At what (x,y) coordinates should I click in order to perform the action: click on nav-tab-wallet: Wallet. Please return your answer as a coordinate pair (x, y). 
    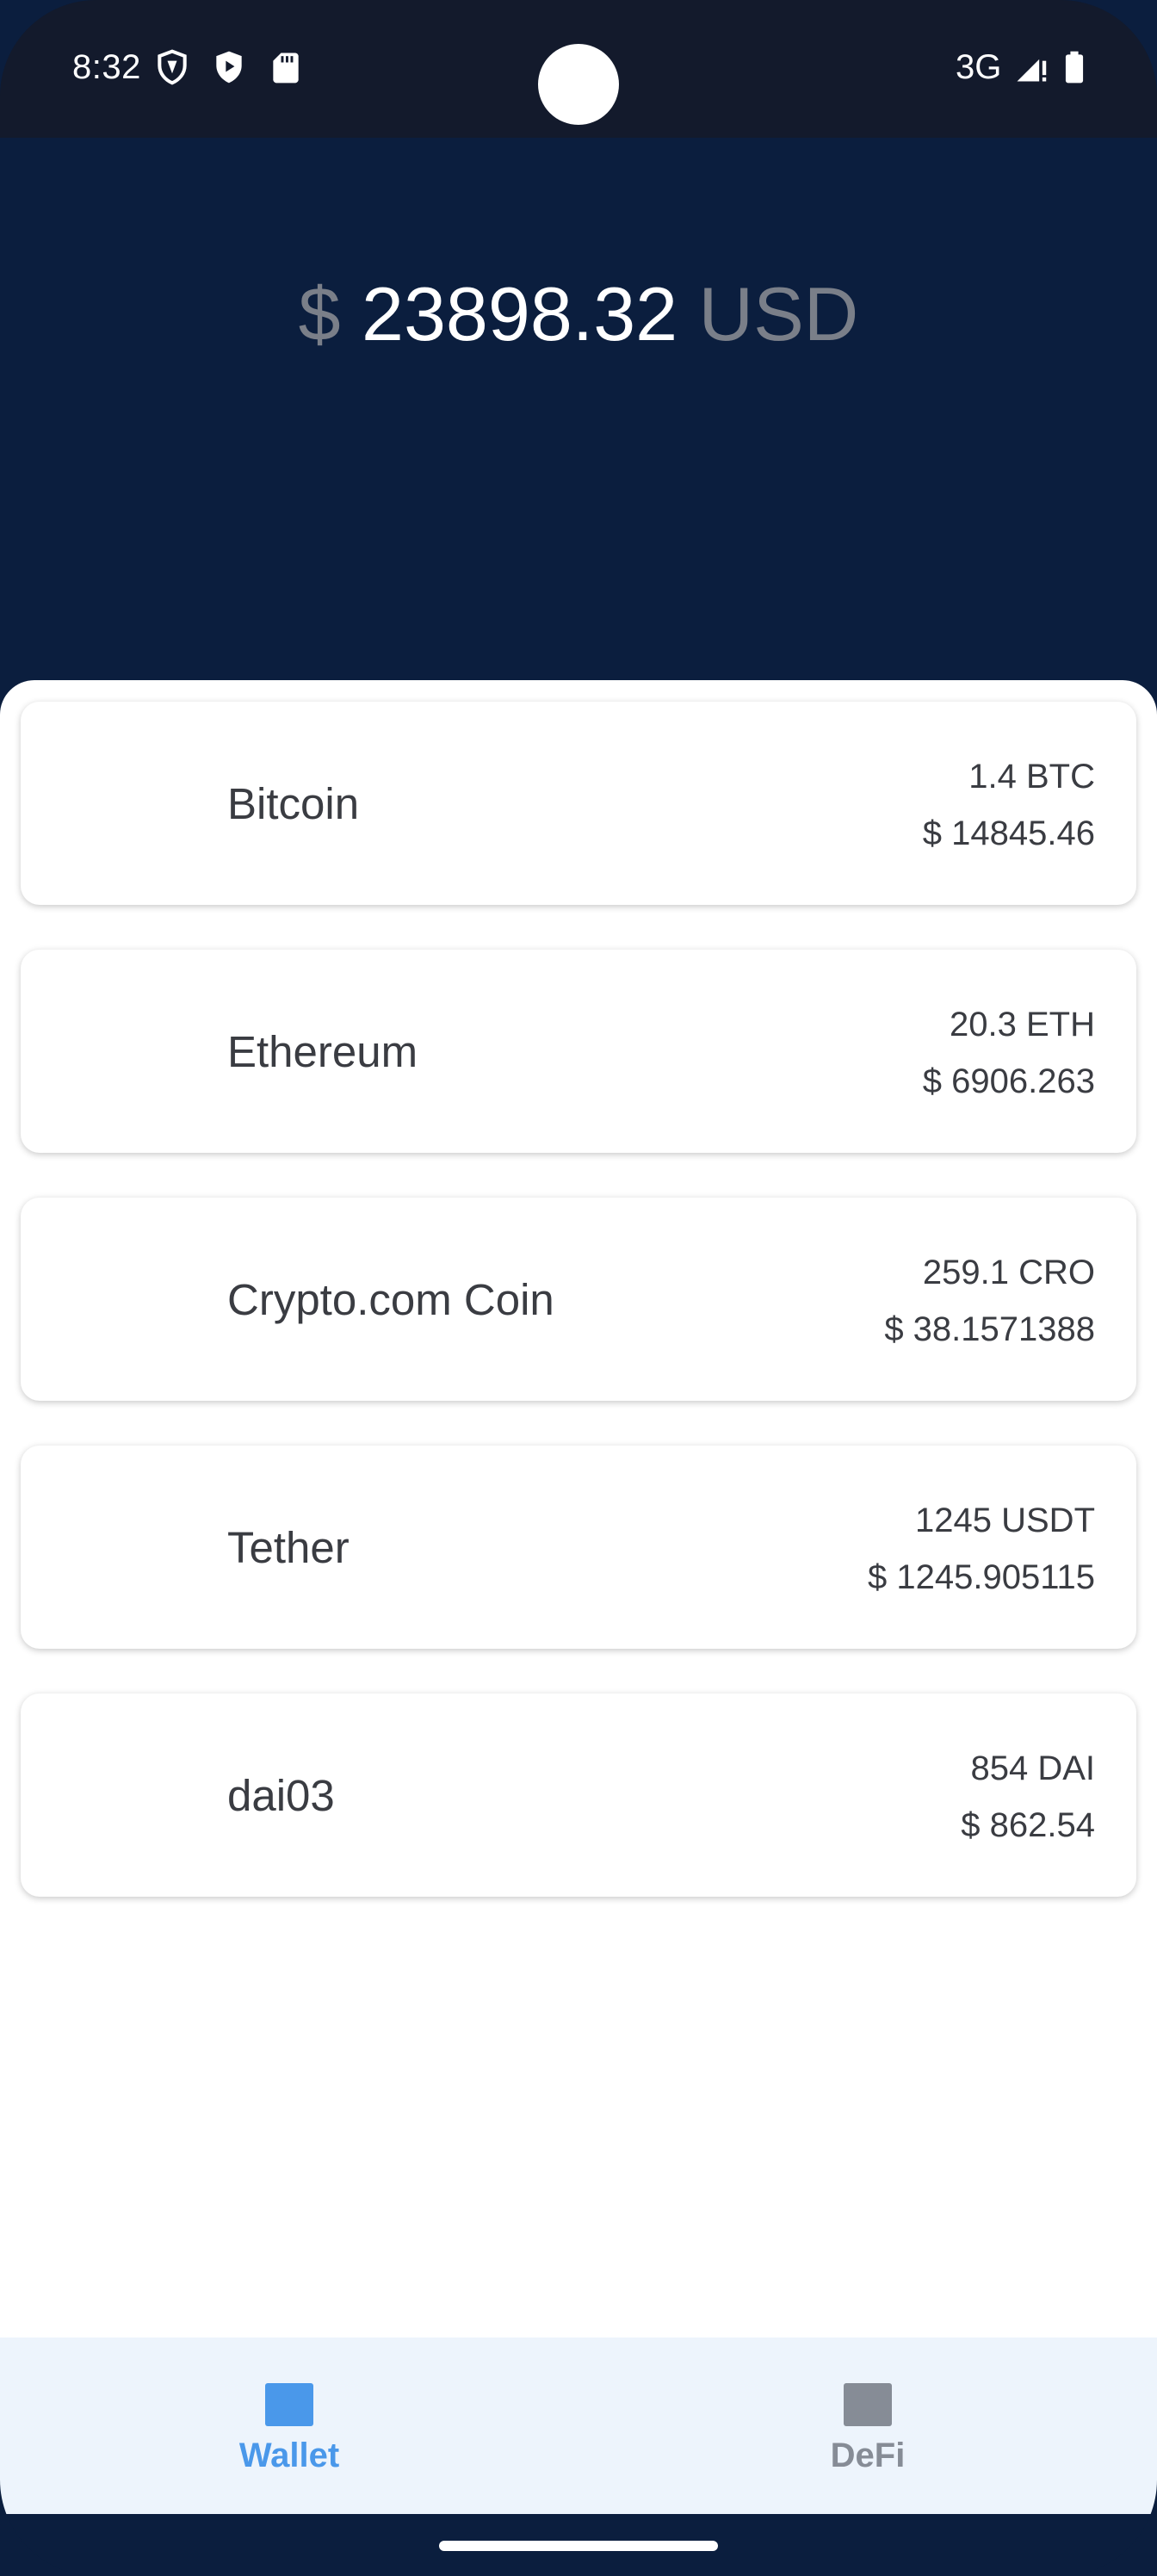
    Looking at the image, I should click on (289, 2426).